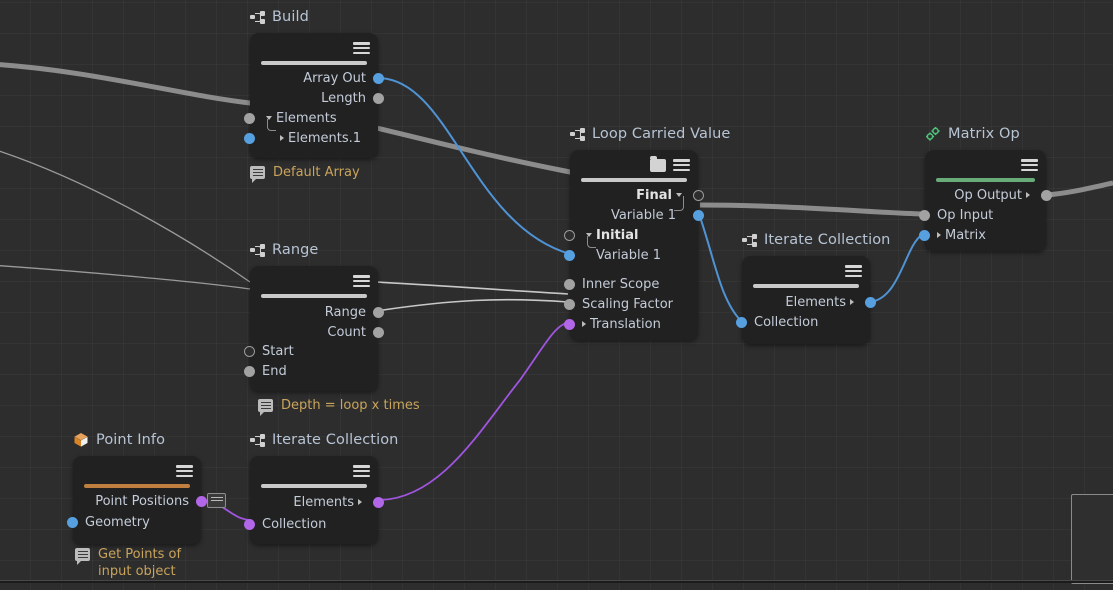 The image size is (1113, 590). What do you see at coordinates (816, 240) in the screenshot?
I see `node-iterate-collection-top-title: Iterate Collection` at bounding box center [816, 240].